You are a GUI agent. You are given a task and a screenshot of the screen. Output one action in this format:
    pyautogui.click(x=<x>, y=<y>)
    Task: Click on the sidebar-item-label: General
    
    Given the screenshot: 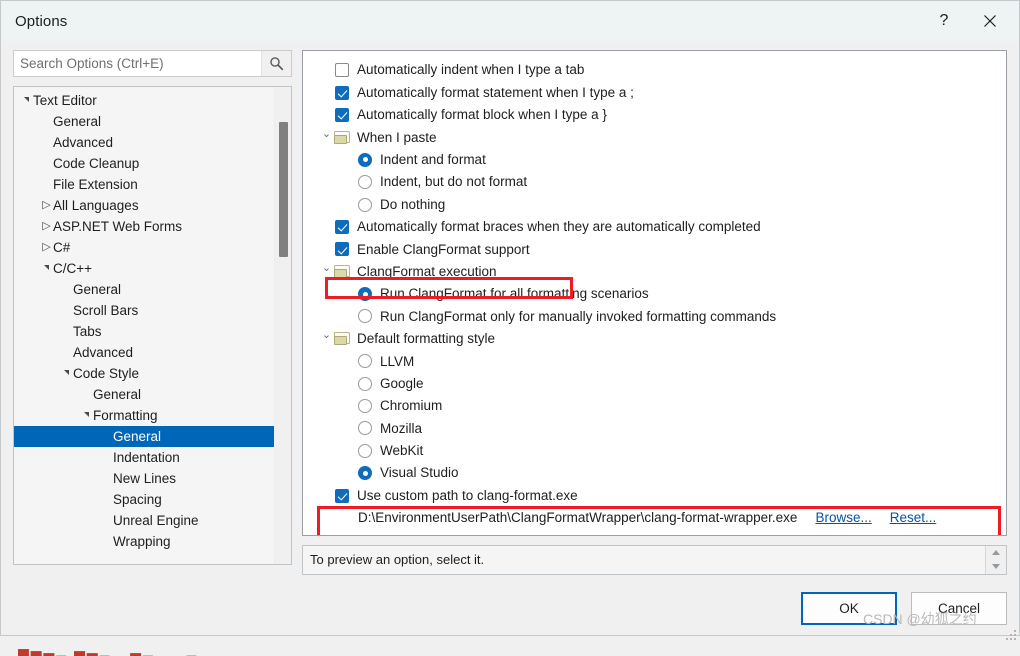 What is the action you would take?
    pyautogui.click(x=117, y=394)
    